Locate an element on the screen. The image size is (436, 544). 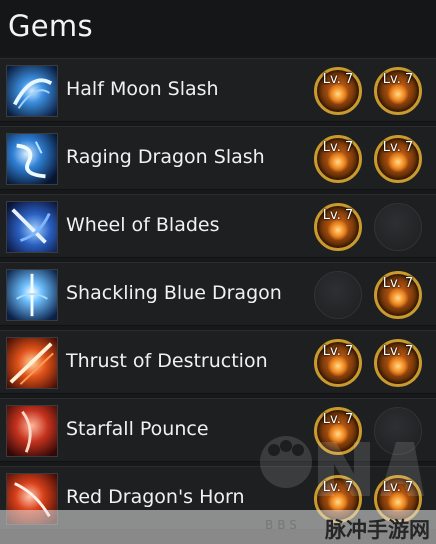
skill-row-shackling-blue-dragon: Shackling Blue Dragon Lv. 7 is located at coordinates (218, 294).